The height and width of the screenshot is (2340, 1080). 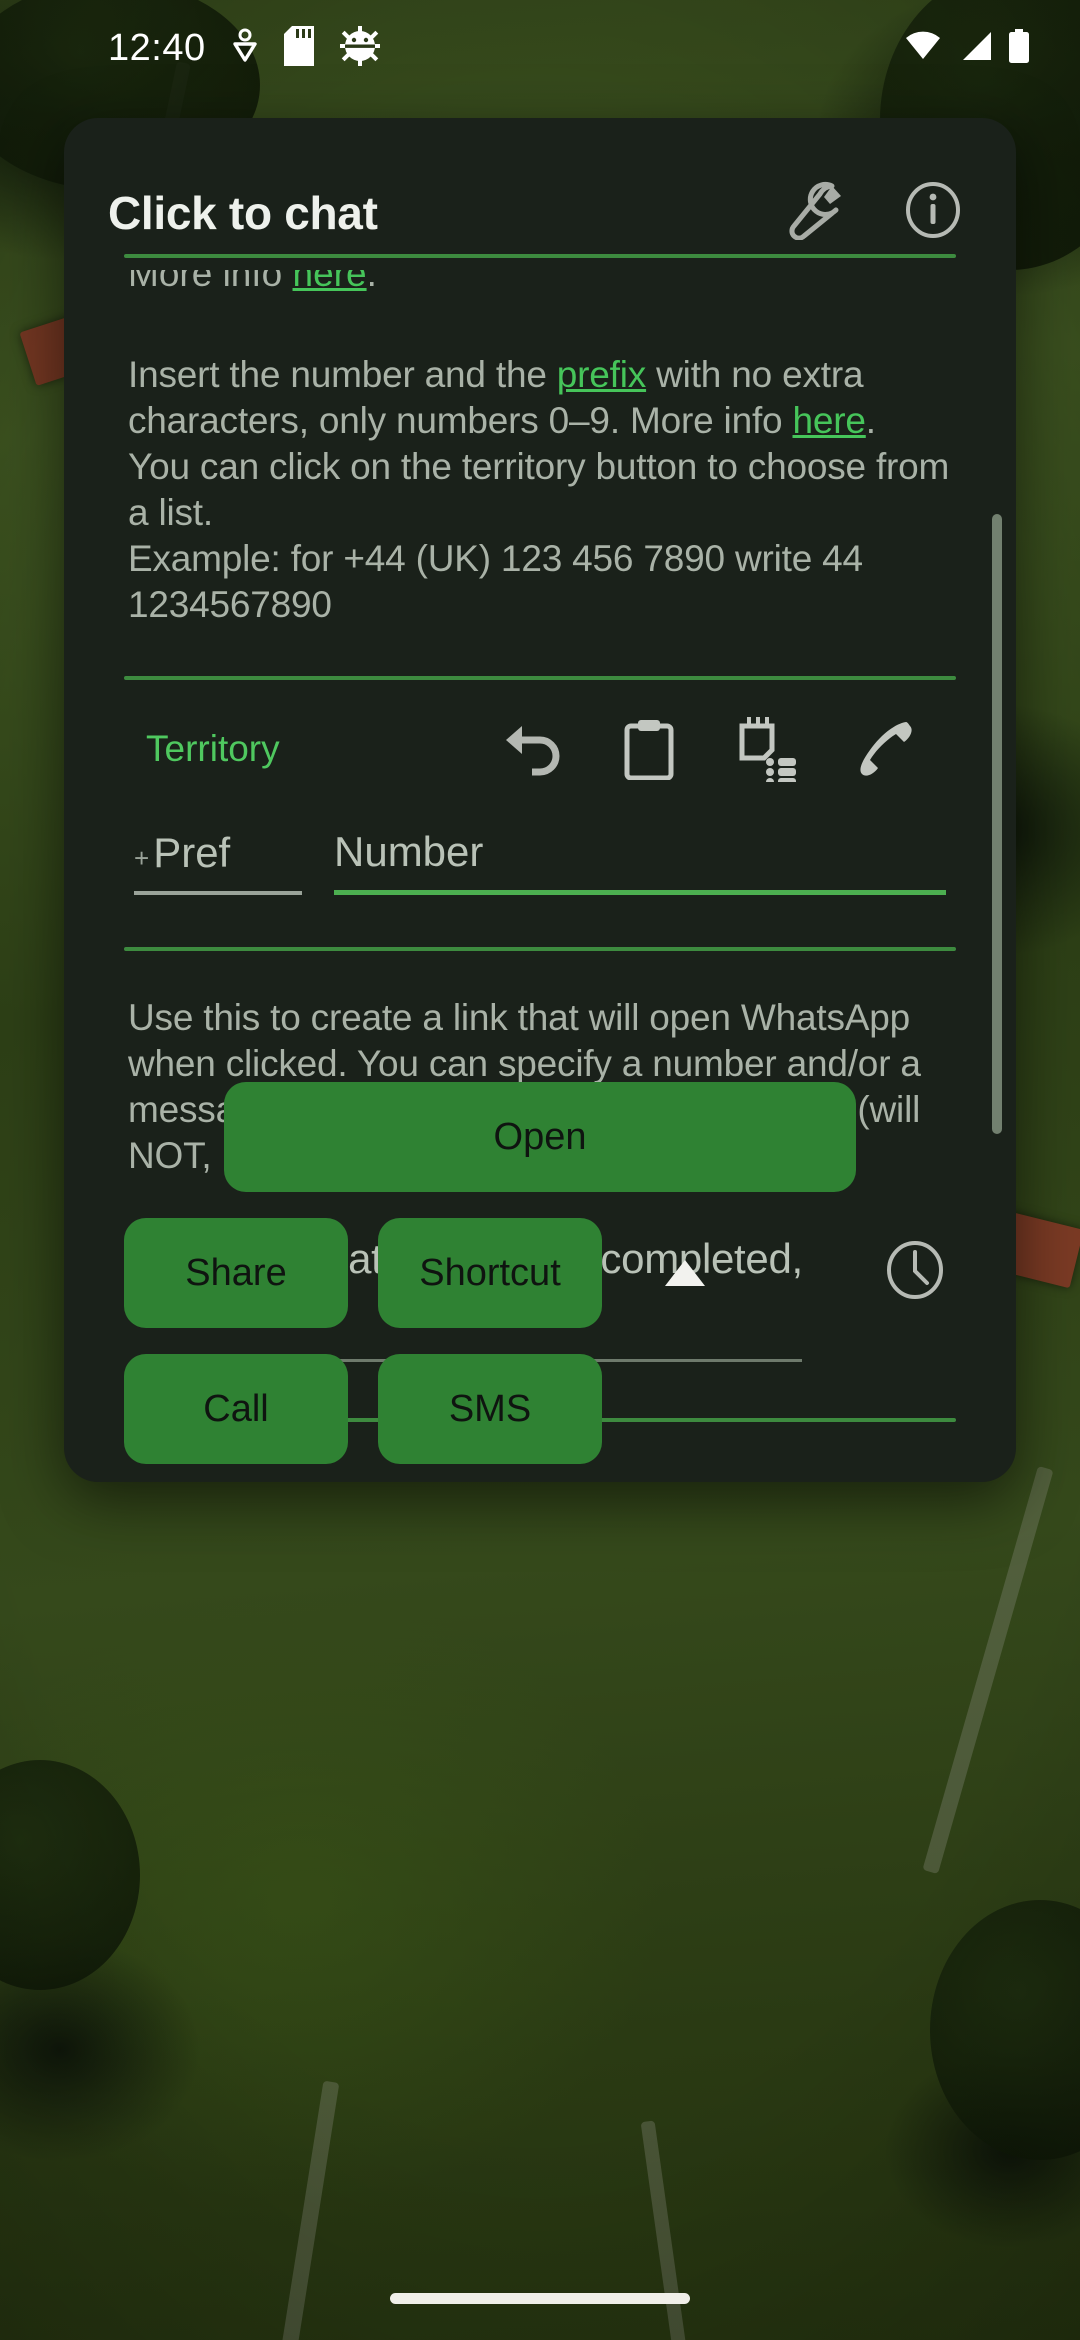 What do you see at coordinates (157, 47) in the screenshot?
I see `status-bar-clock: 12:40` at bounding box center [157, 47].